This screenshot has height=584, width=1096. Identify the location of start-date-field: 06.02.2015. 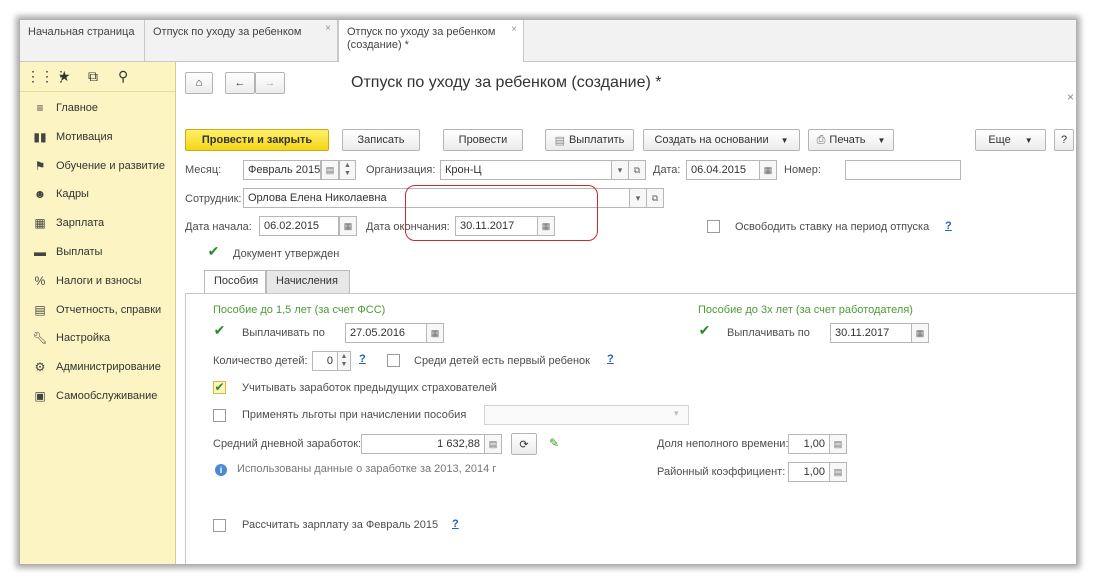
(299, 226).